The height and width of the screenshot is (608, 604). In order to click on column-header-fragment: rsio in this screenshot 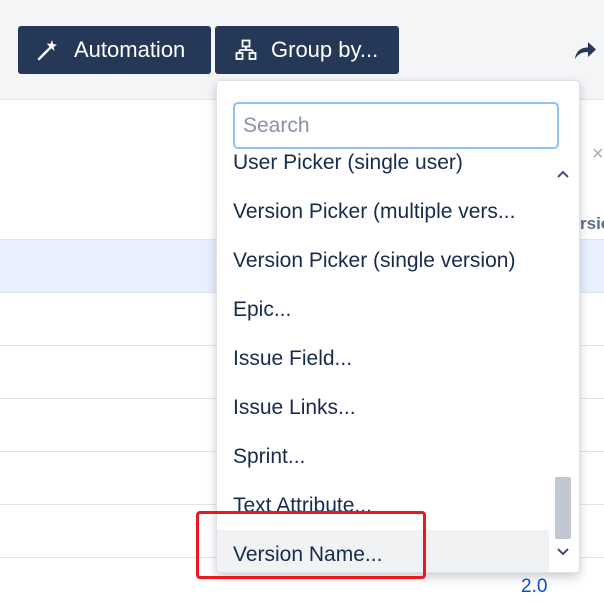, I will do `click(592, 223)`.